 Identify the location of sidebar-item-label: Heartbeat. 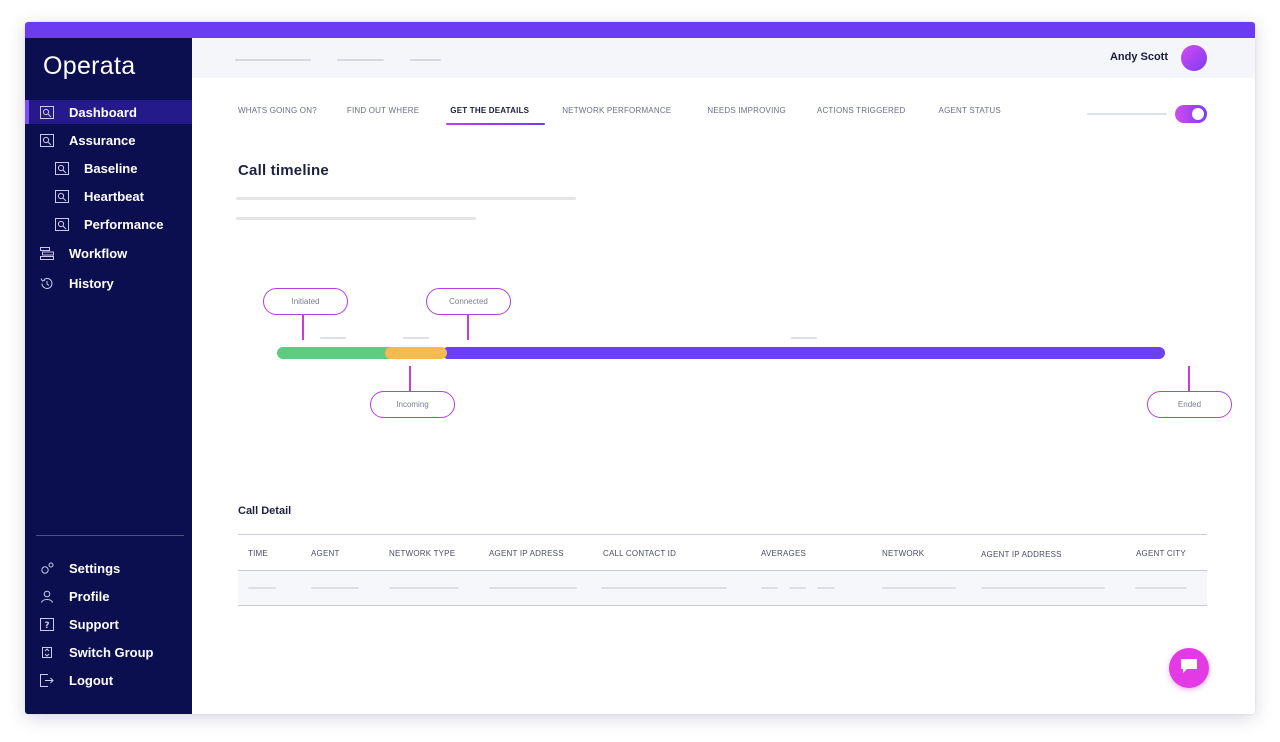
(114, 196).